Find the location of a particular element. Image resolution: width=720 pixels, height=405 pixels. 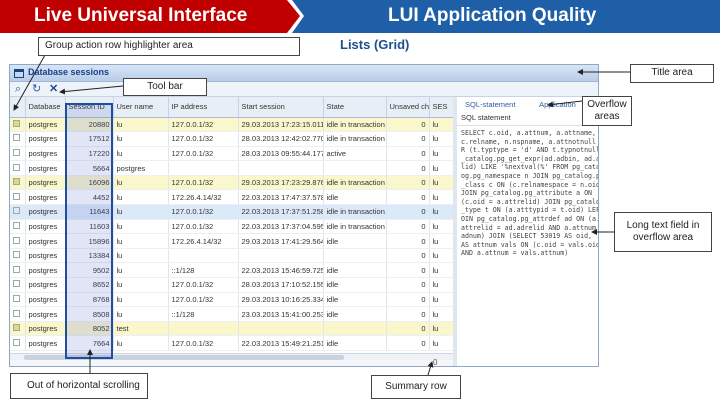

callout-group-action: Group action row highlighter area is located at coordinates (169, 46).